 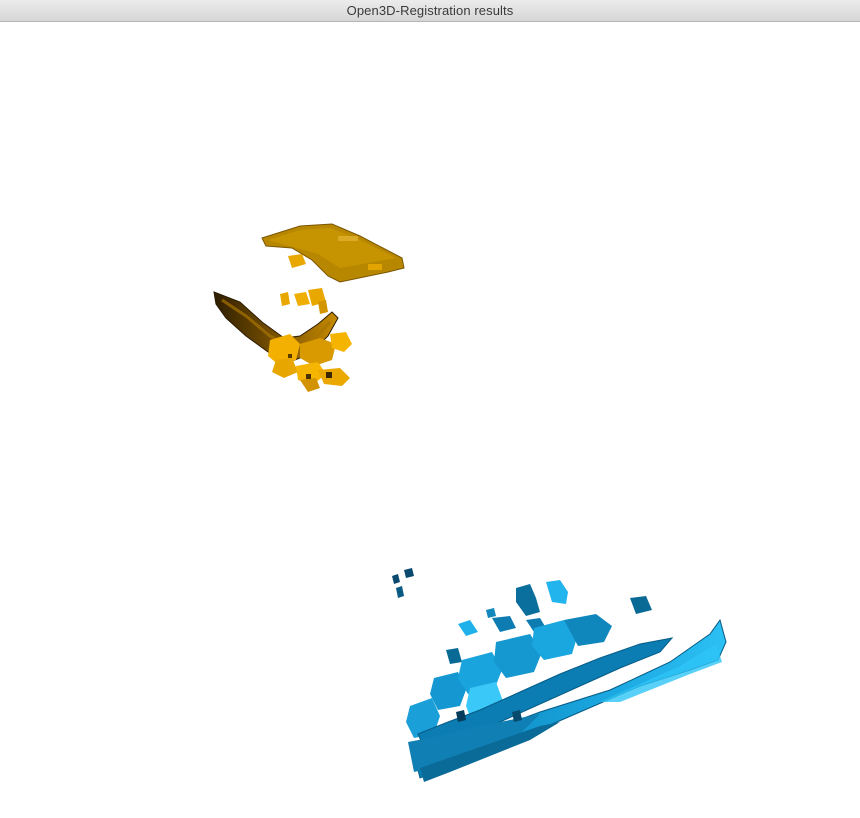 I want to click on window-title: Open3D-Registration results, so click(x=430, y=10).